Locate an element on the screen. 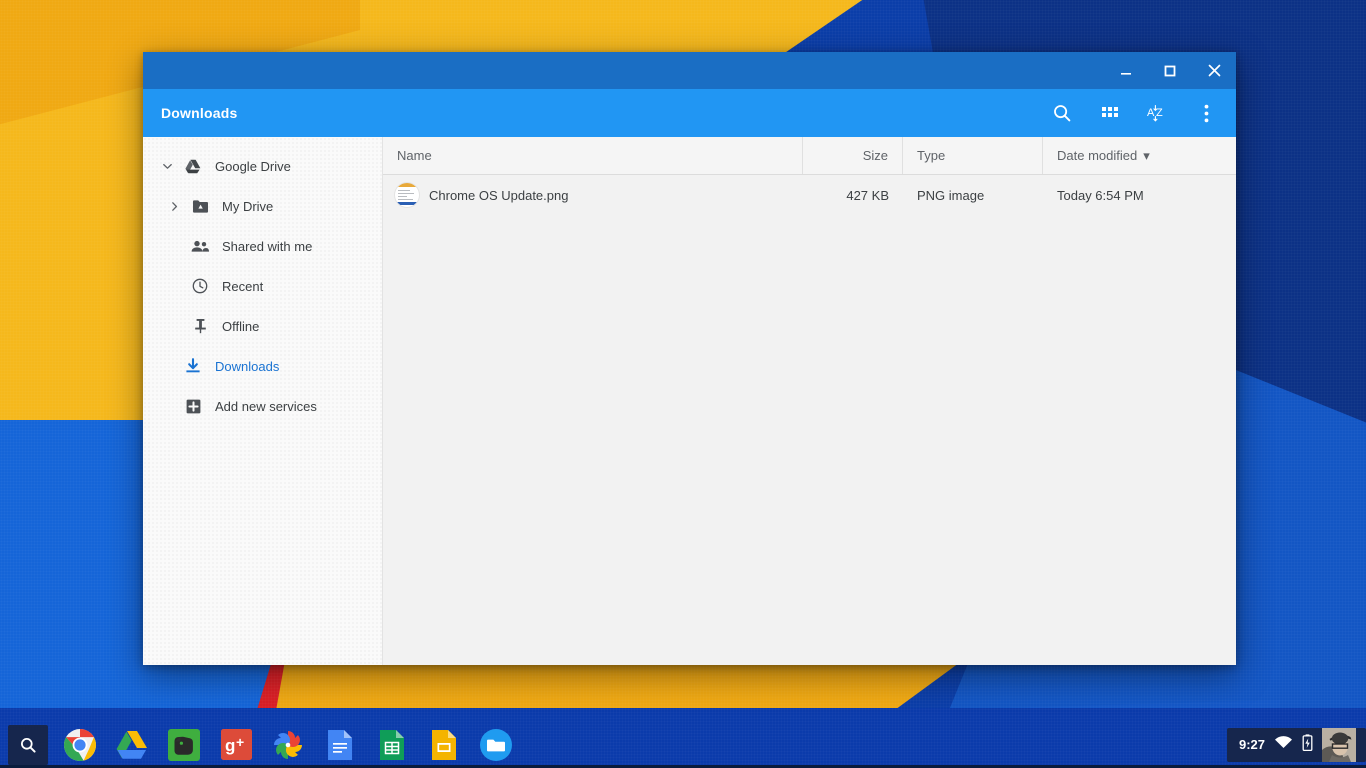 Image resolution: width=1366 pixels, height=768 pixels. column-header-date-modified: Date modified ▾ is located at coordinates (1139, 155).